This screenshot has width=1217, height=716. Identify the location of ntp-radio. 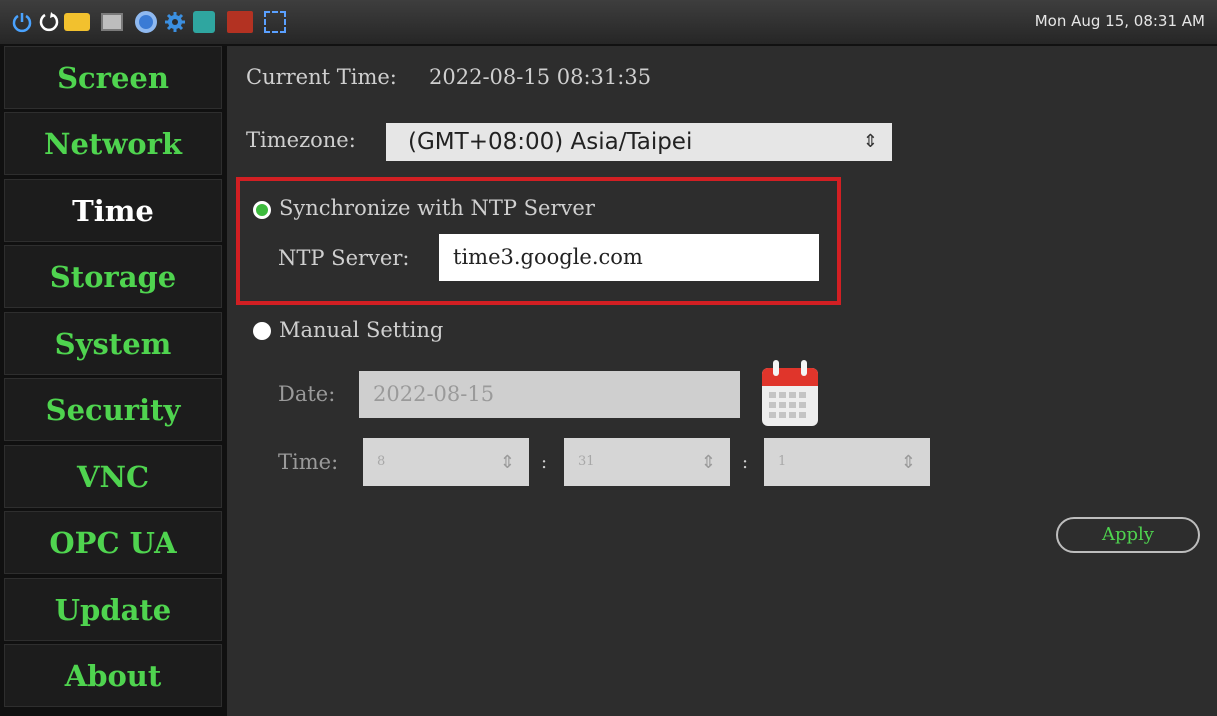
(262, 210).